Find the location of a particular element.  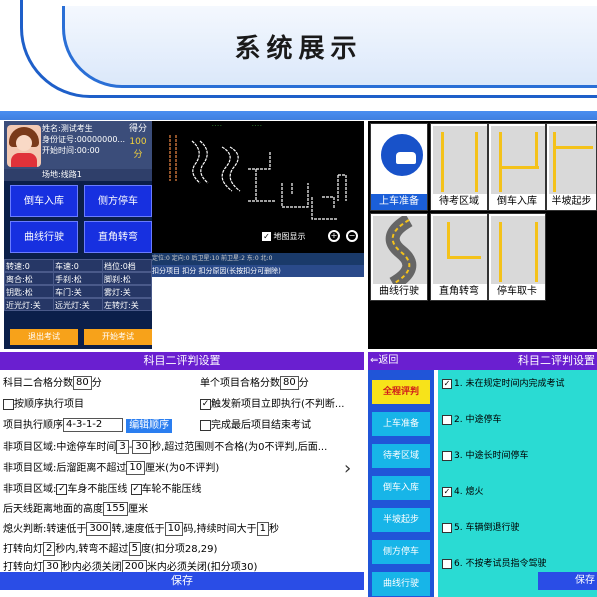

tile-label: 直角转弯 is located at coordinates (459, 292).